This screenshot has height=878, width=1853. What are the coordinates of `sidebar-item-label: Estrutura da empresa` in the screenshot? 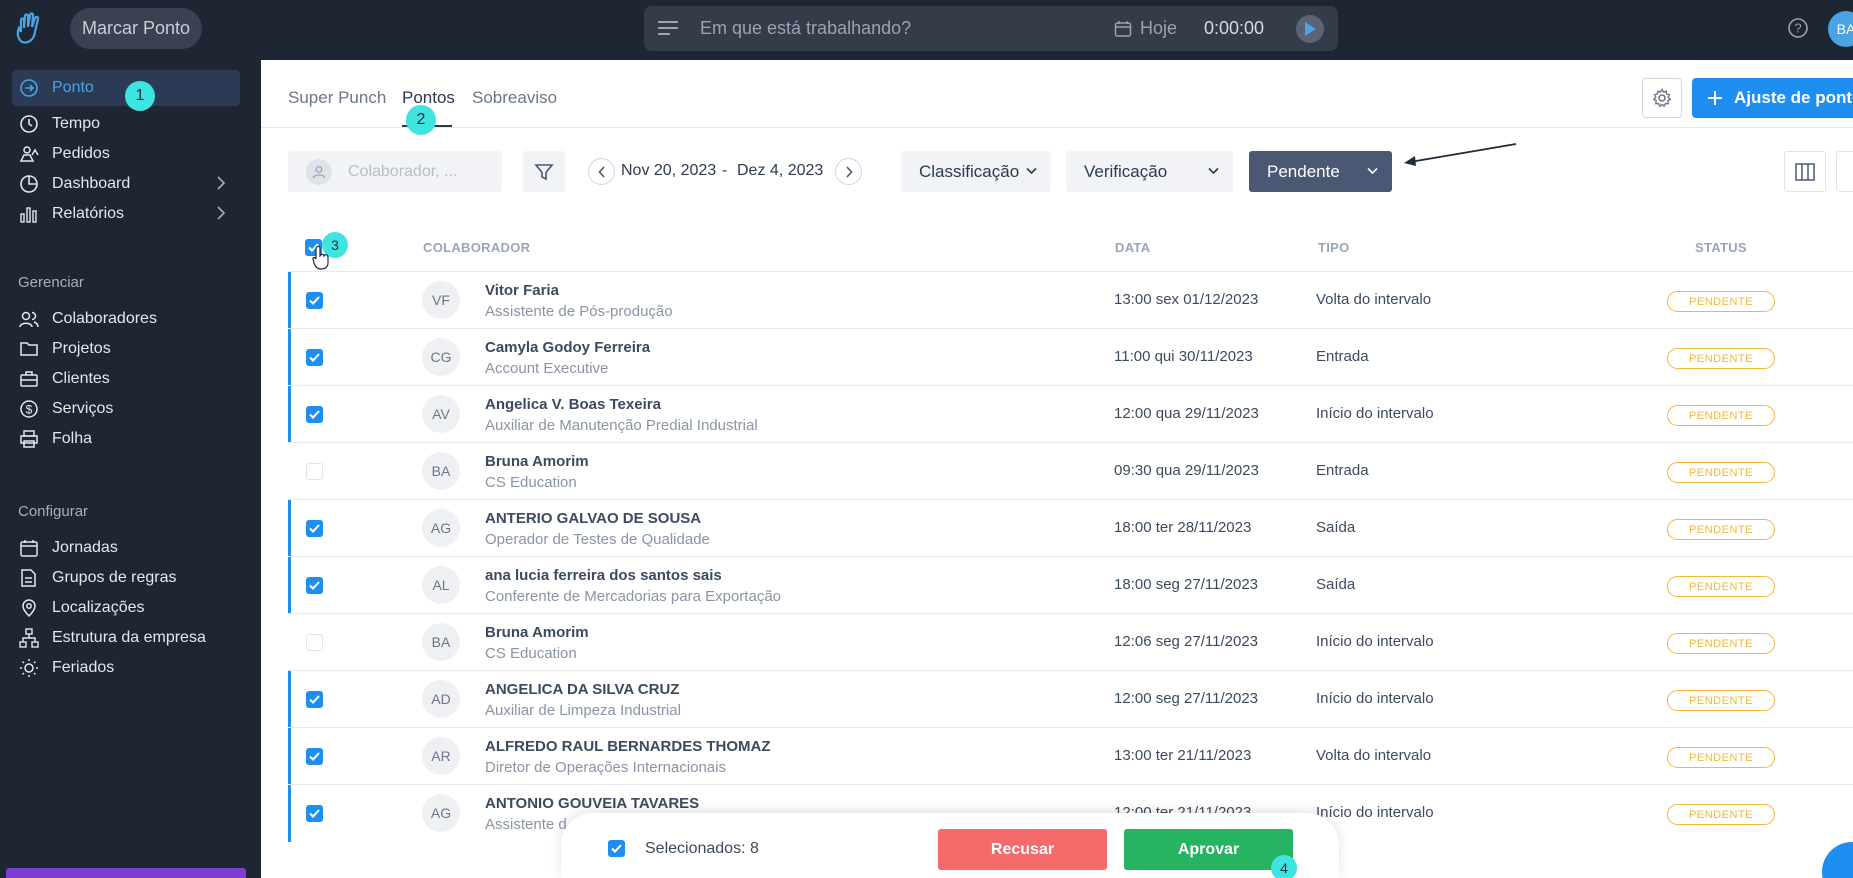 It's located at (129, 637).